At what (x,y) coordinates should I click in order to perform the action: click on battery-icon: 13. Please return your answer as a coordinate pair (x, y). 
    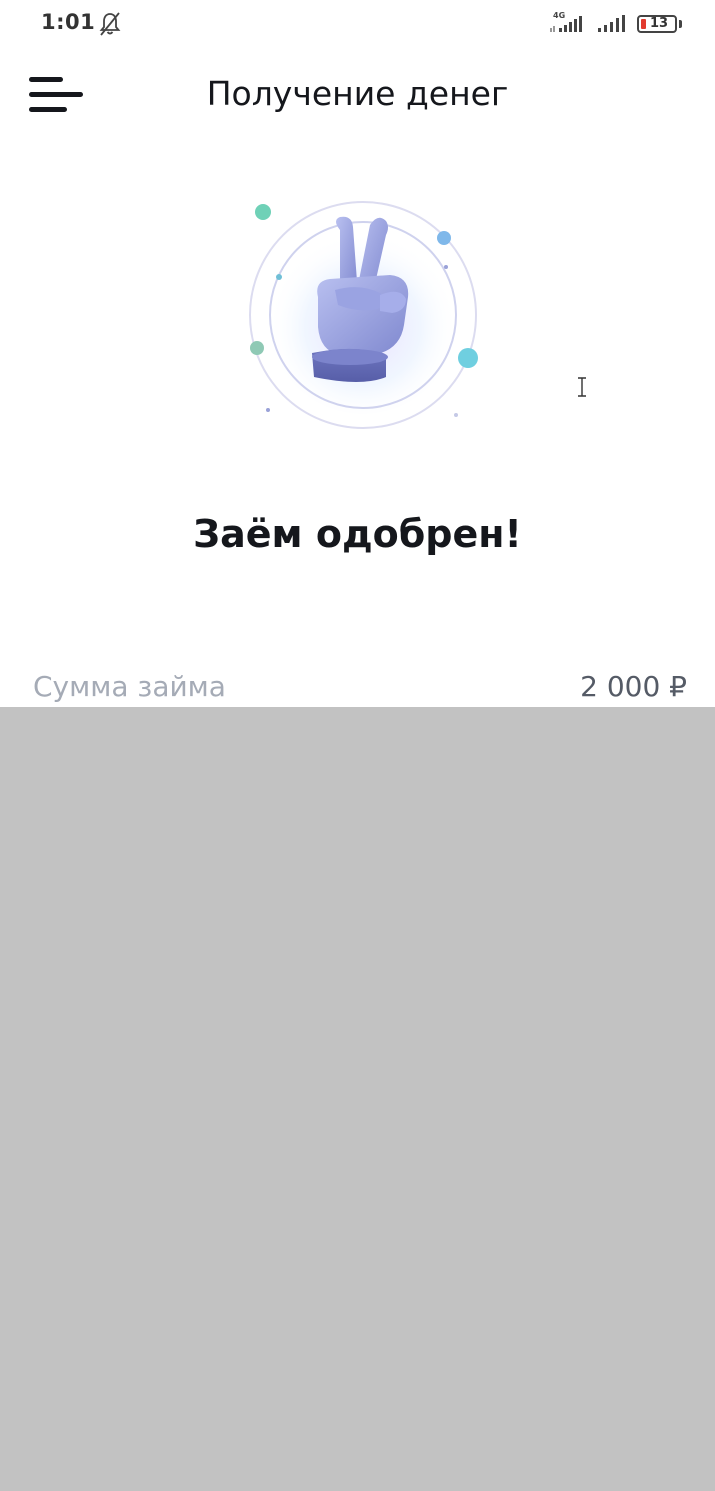
    Looking at the image, I should click on (657, 24).